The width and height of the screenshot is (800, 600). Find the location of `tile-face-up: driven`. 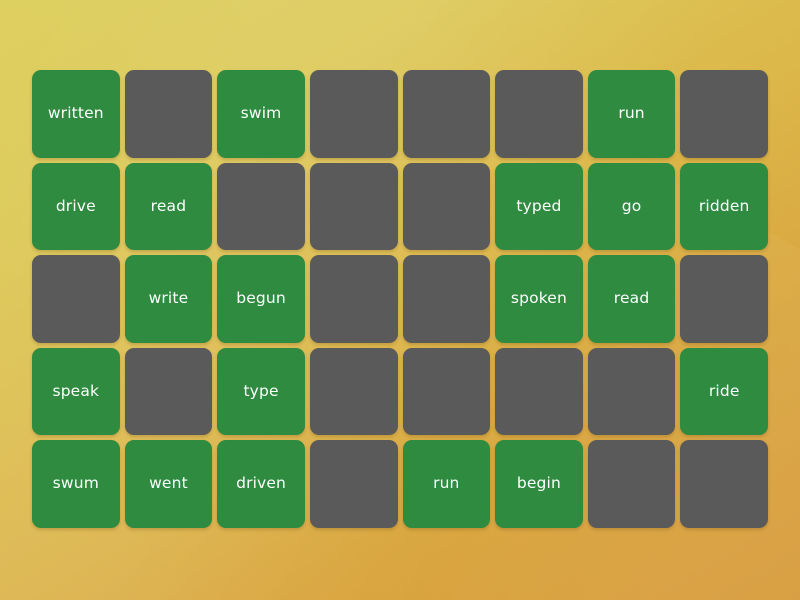

tile-face-up: driven is located at coordinates (261, 484).